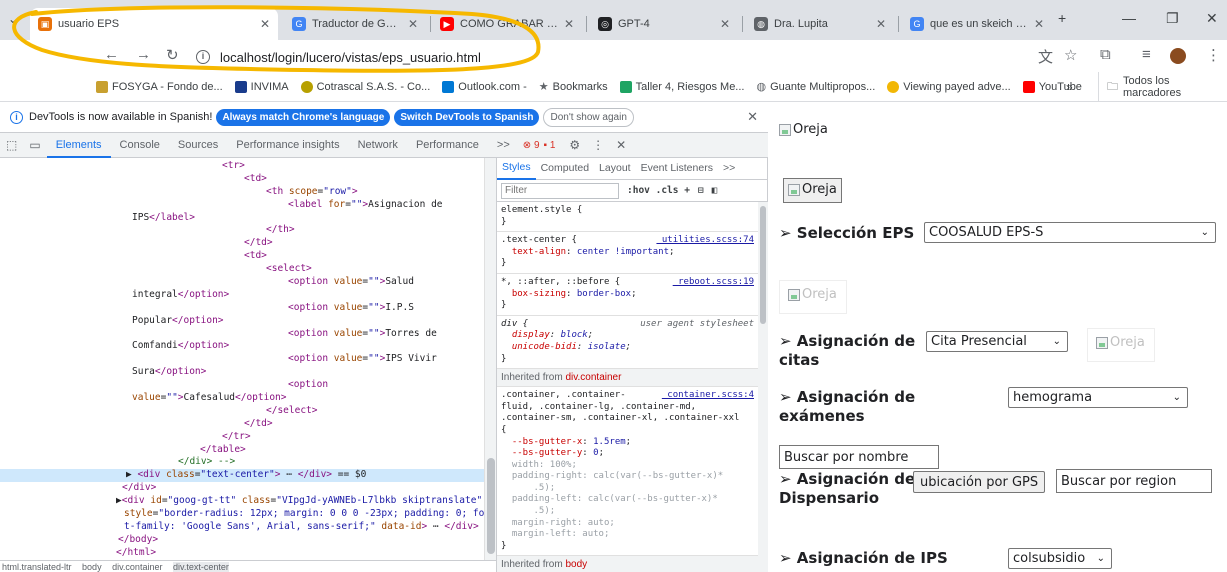 This screenshot has width=1227, height=572. Describe the element at coordinates (154, 24) in the screenshot. I see `tab-usuario-eps: ▣ usuario EPS ✕` at that location.